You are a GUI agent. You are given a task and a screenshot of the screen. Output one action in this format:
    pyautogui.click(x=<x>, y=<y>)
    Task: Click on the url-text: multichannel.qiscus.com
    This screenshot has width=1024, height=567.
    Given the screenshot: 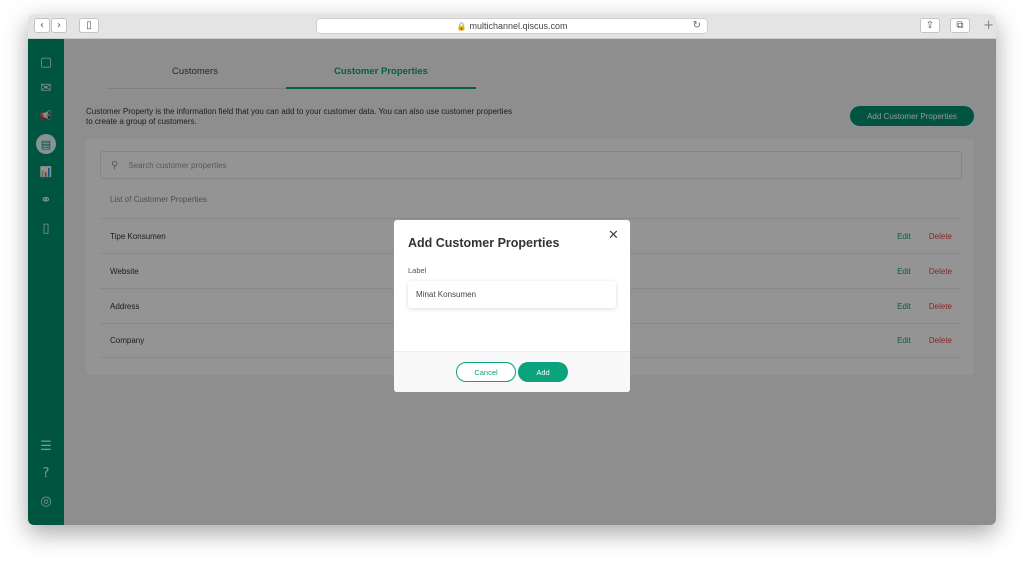 What is the action you would take?
    pyautogui.click(x=518, y=26)
    